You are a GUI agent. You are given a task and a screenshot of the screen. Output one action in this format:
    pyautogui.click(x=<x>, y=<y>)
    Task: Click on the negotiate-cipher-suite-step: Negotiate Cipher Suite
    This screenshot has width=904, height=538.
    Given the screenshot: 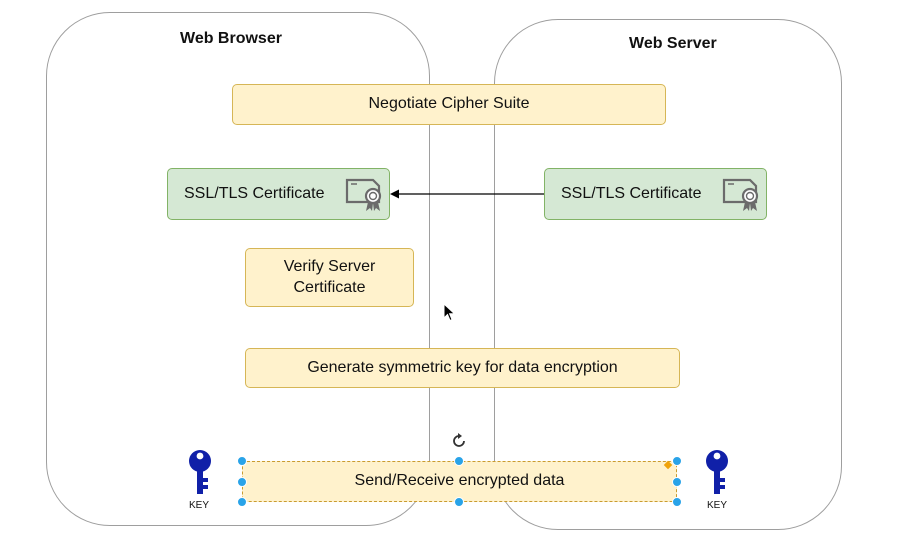 What is the action you would take?
    pyautogui.click(x=449, y=104)
    